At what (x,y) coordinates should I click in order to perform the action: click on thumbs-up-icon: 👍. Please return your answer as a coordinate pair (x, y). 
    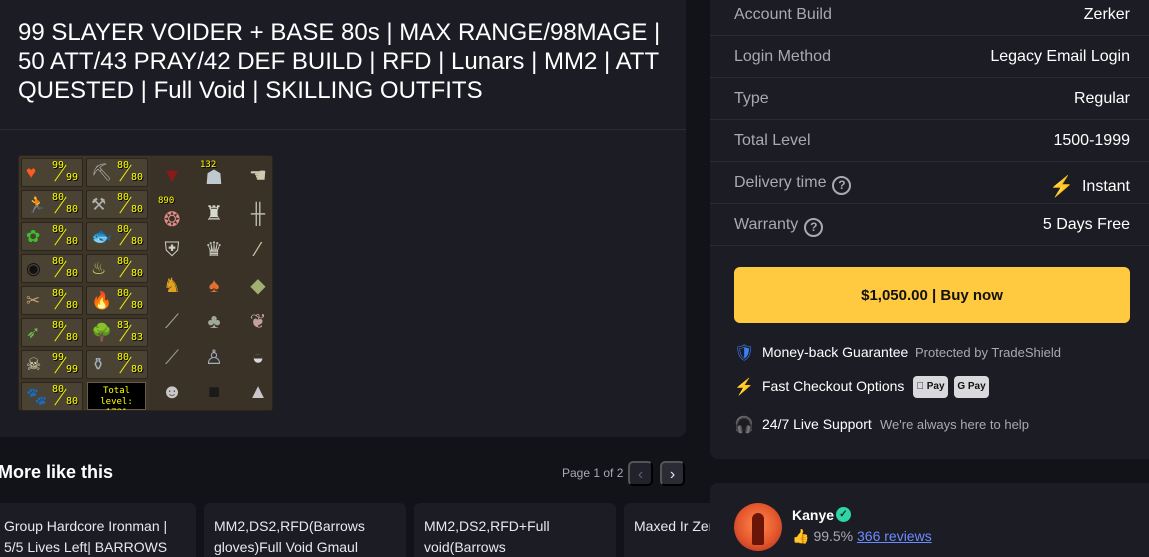
    Looking at the image, I should click on (801, 536).